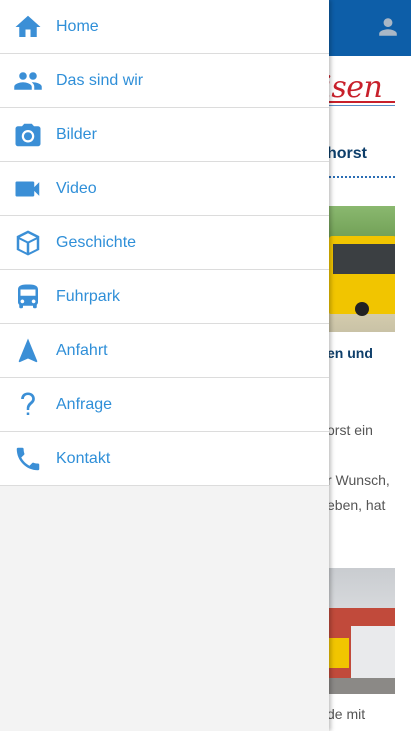 The image size is (411, 731). I want to click on brand-logo: eisen, so click(370, 84).